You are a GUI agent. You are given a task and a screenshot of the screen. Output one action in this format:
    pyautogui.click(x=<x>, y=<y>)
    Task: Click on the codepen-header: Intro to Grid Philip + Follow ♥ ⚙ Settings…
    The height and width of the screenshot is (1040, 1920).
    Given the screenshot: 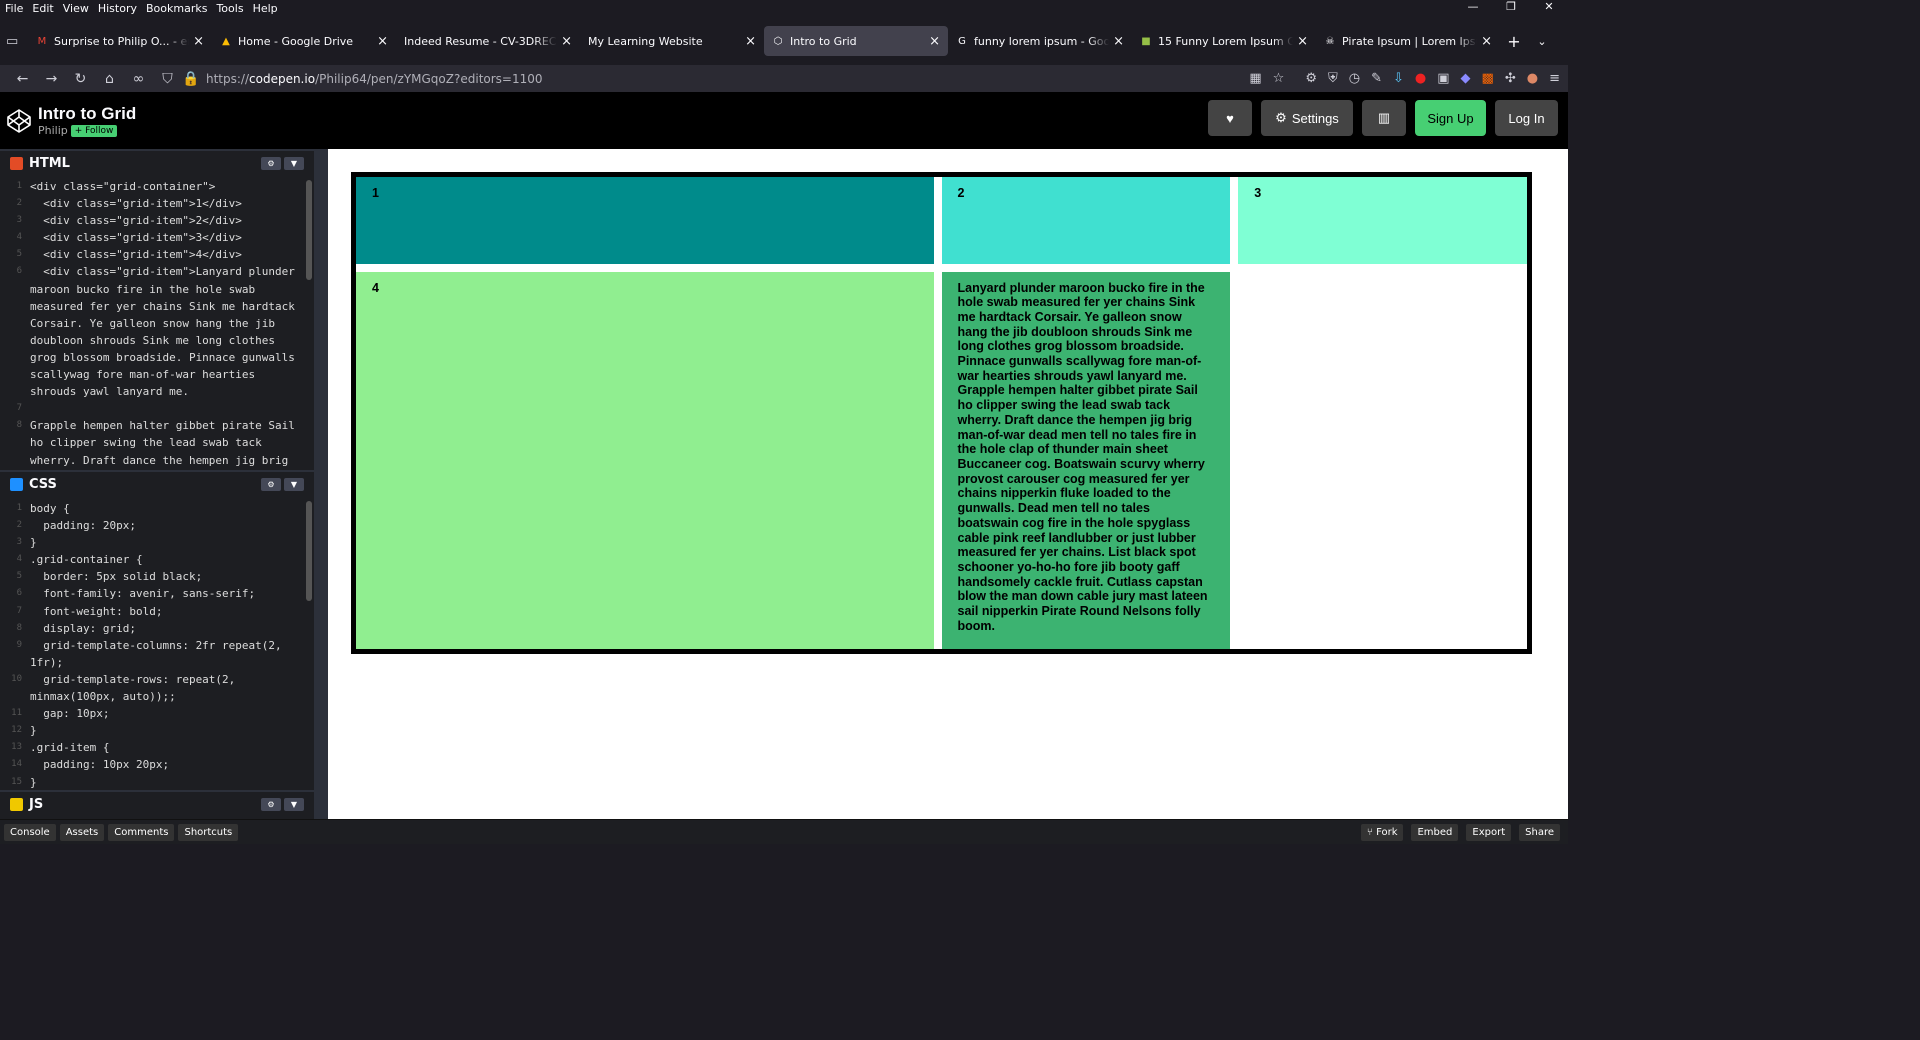 What is the action you would take?
    pyautogui.click(x=784, y=120)
    